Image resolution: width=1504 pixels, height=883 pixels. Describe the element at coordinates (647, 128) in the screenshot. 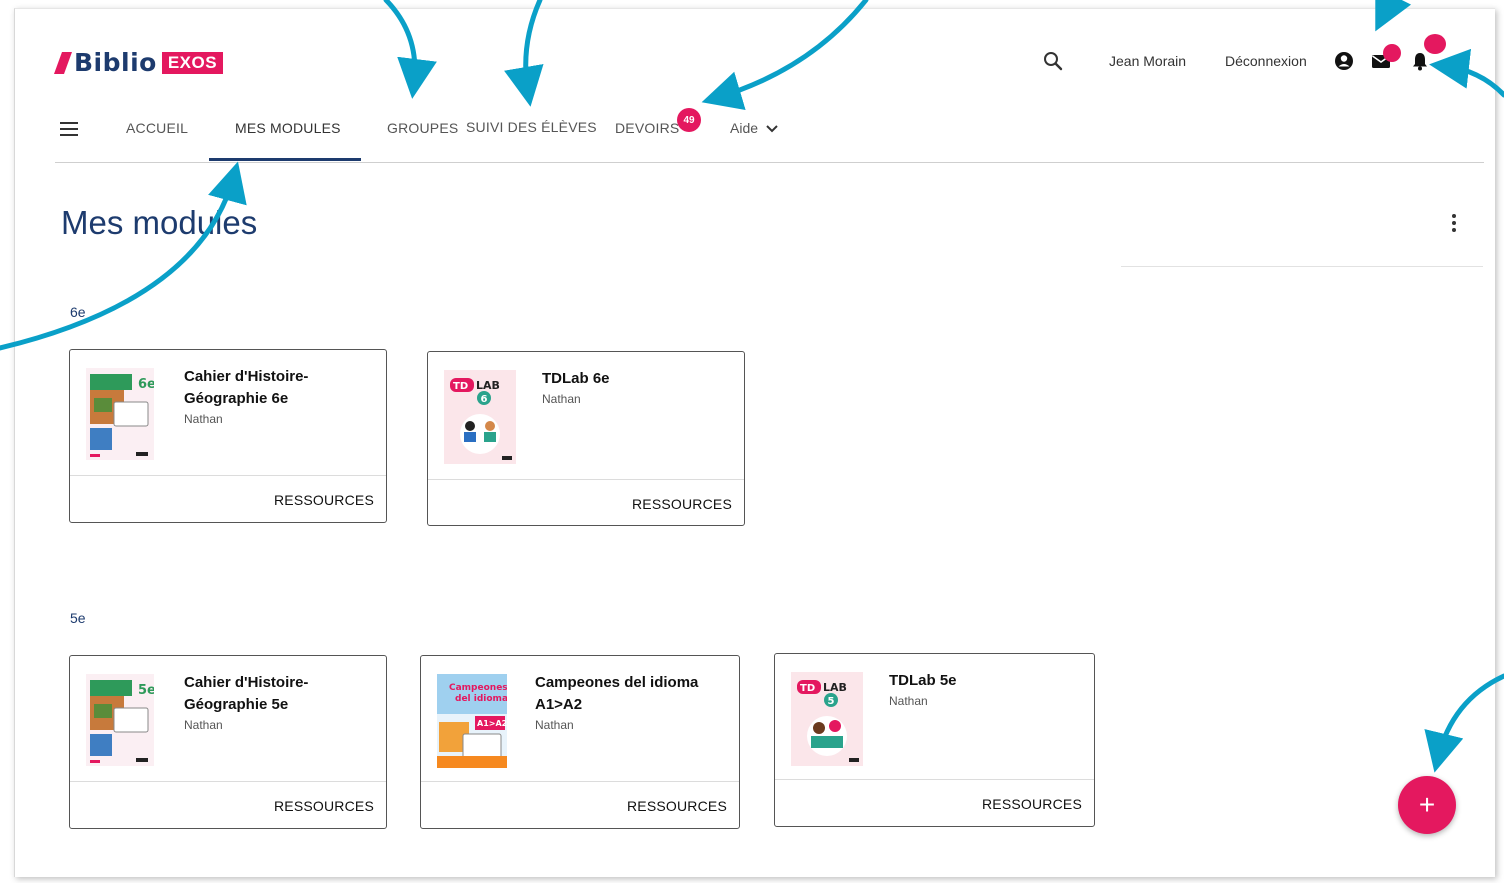

I see `tab-devoirs: DEVOIRS` at that location.